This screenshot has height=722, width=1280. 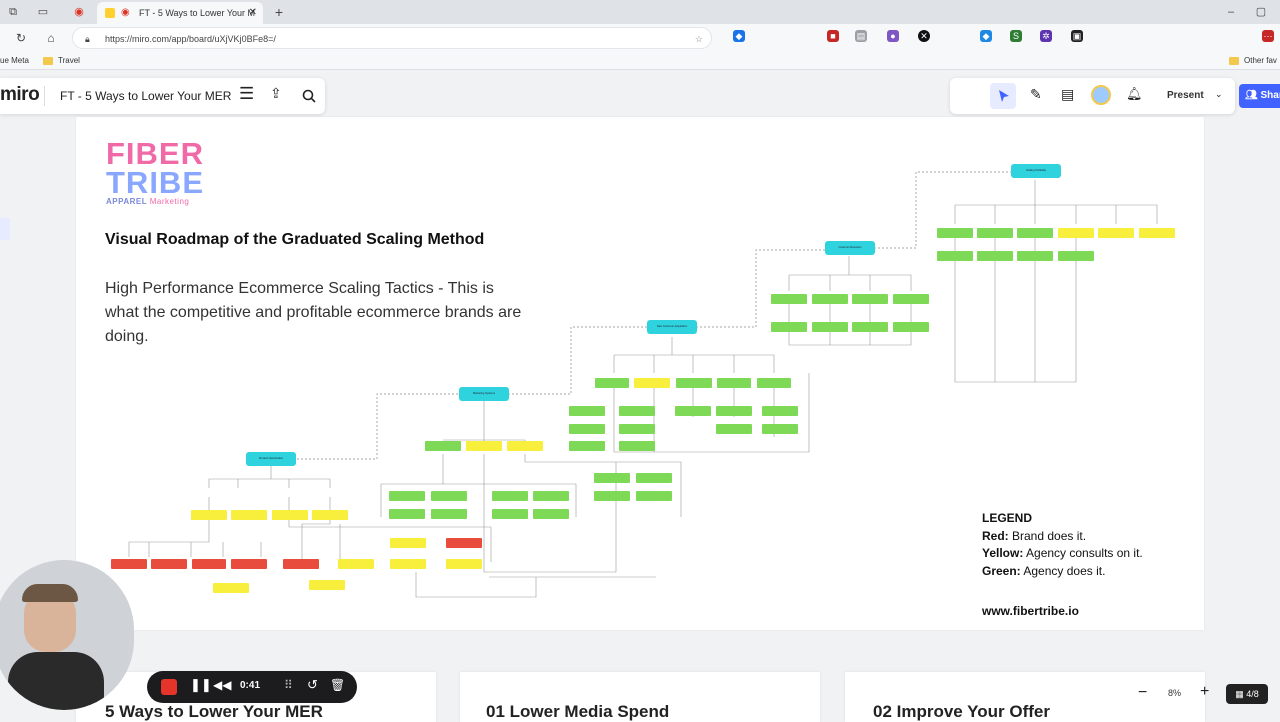 What do you see at coordinates (67, 635) in the screenshot?
I see `webcam-bubble` at bounding box center [67, 635].